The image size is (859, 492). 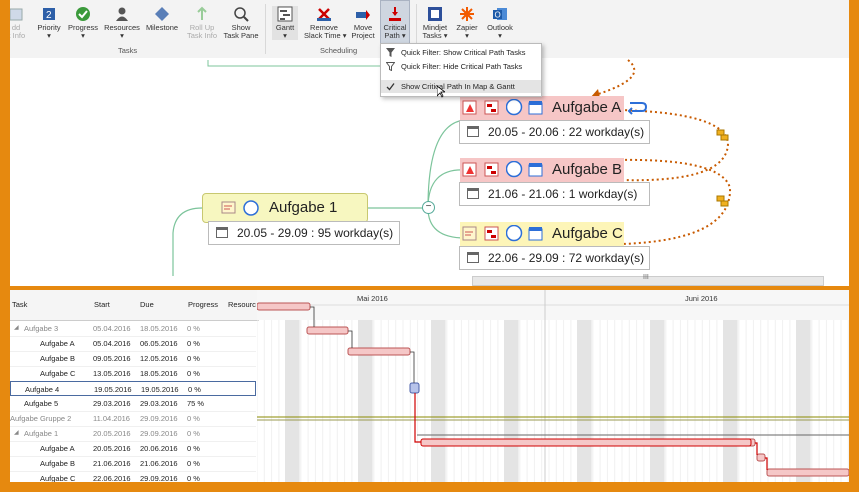 I want to click on roll-up-icon, so click(x=202, y=14).